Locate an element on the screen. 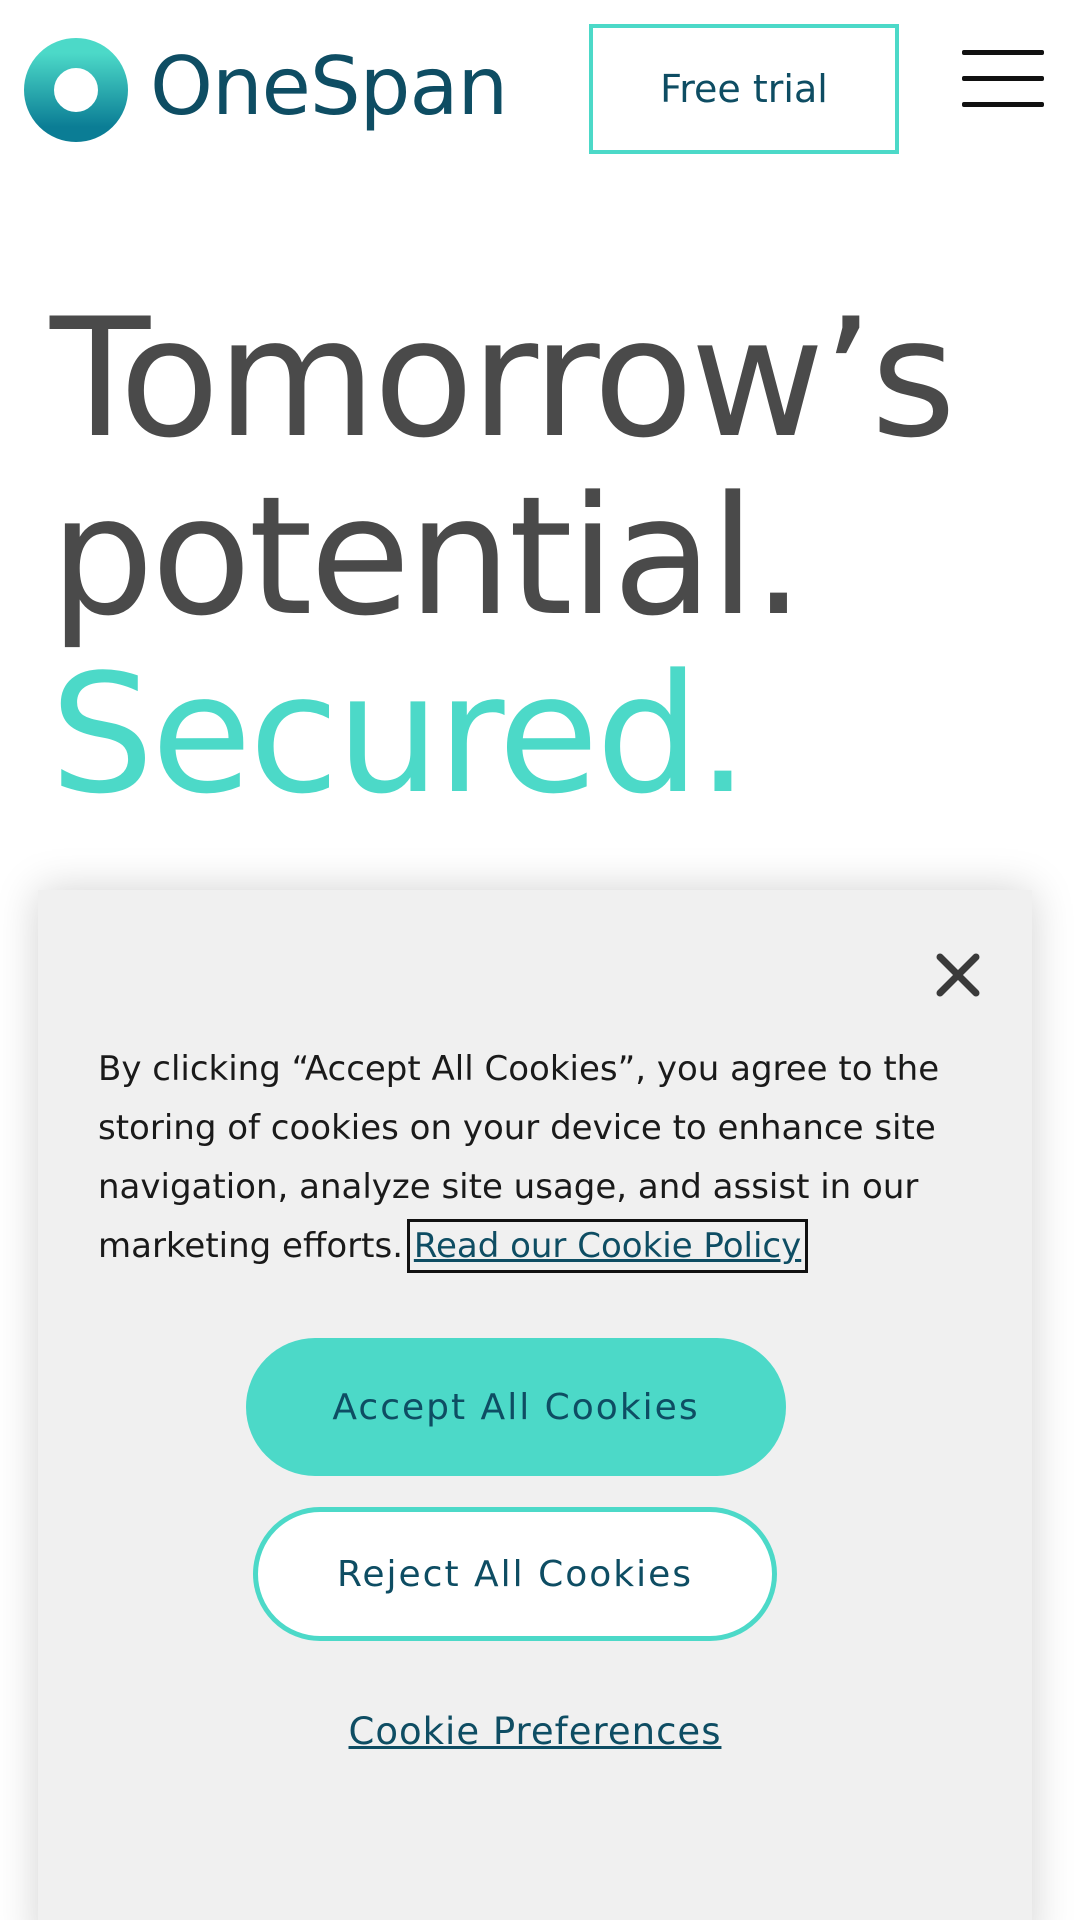 The height and width of the screenshot is (1920, 1080). logo-link: OneSpan is located at coordinates (266, 90).